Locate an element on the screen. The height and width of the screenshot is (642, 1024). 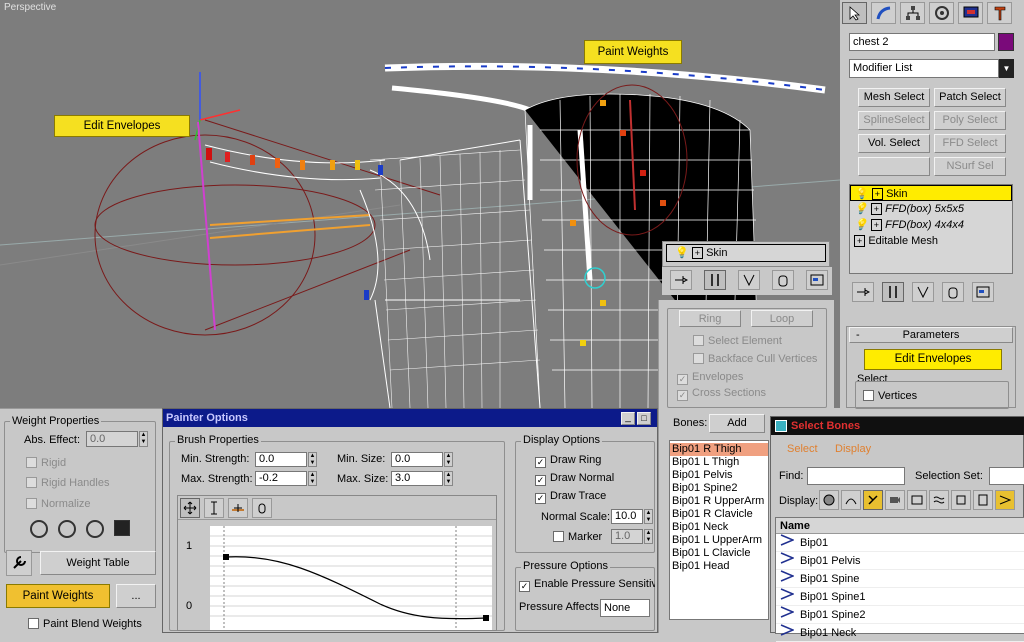
selection-set-dropdown is located at coordinates (1006, 476).